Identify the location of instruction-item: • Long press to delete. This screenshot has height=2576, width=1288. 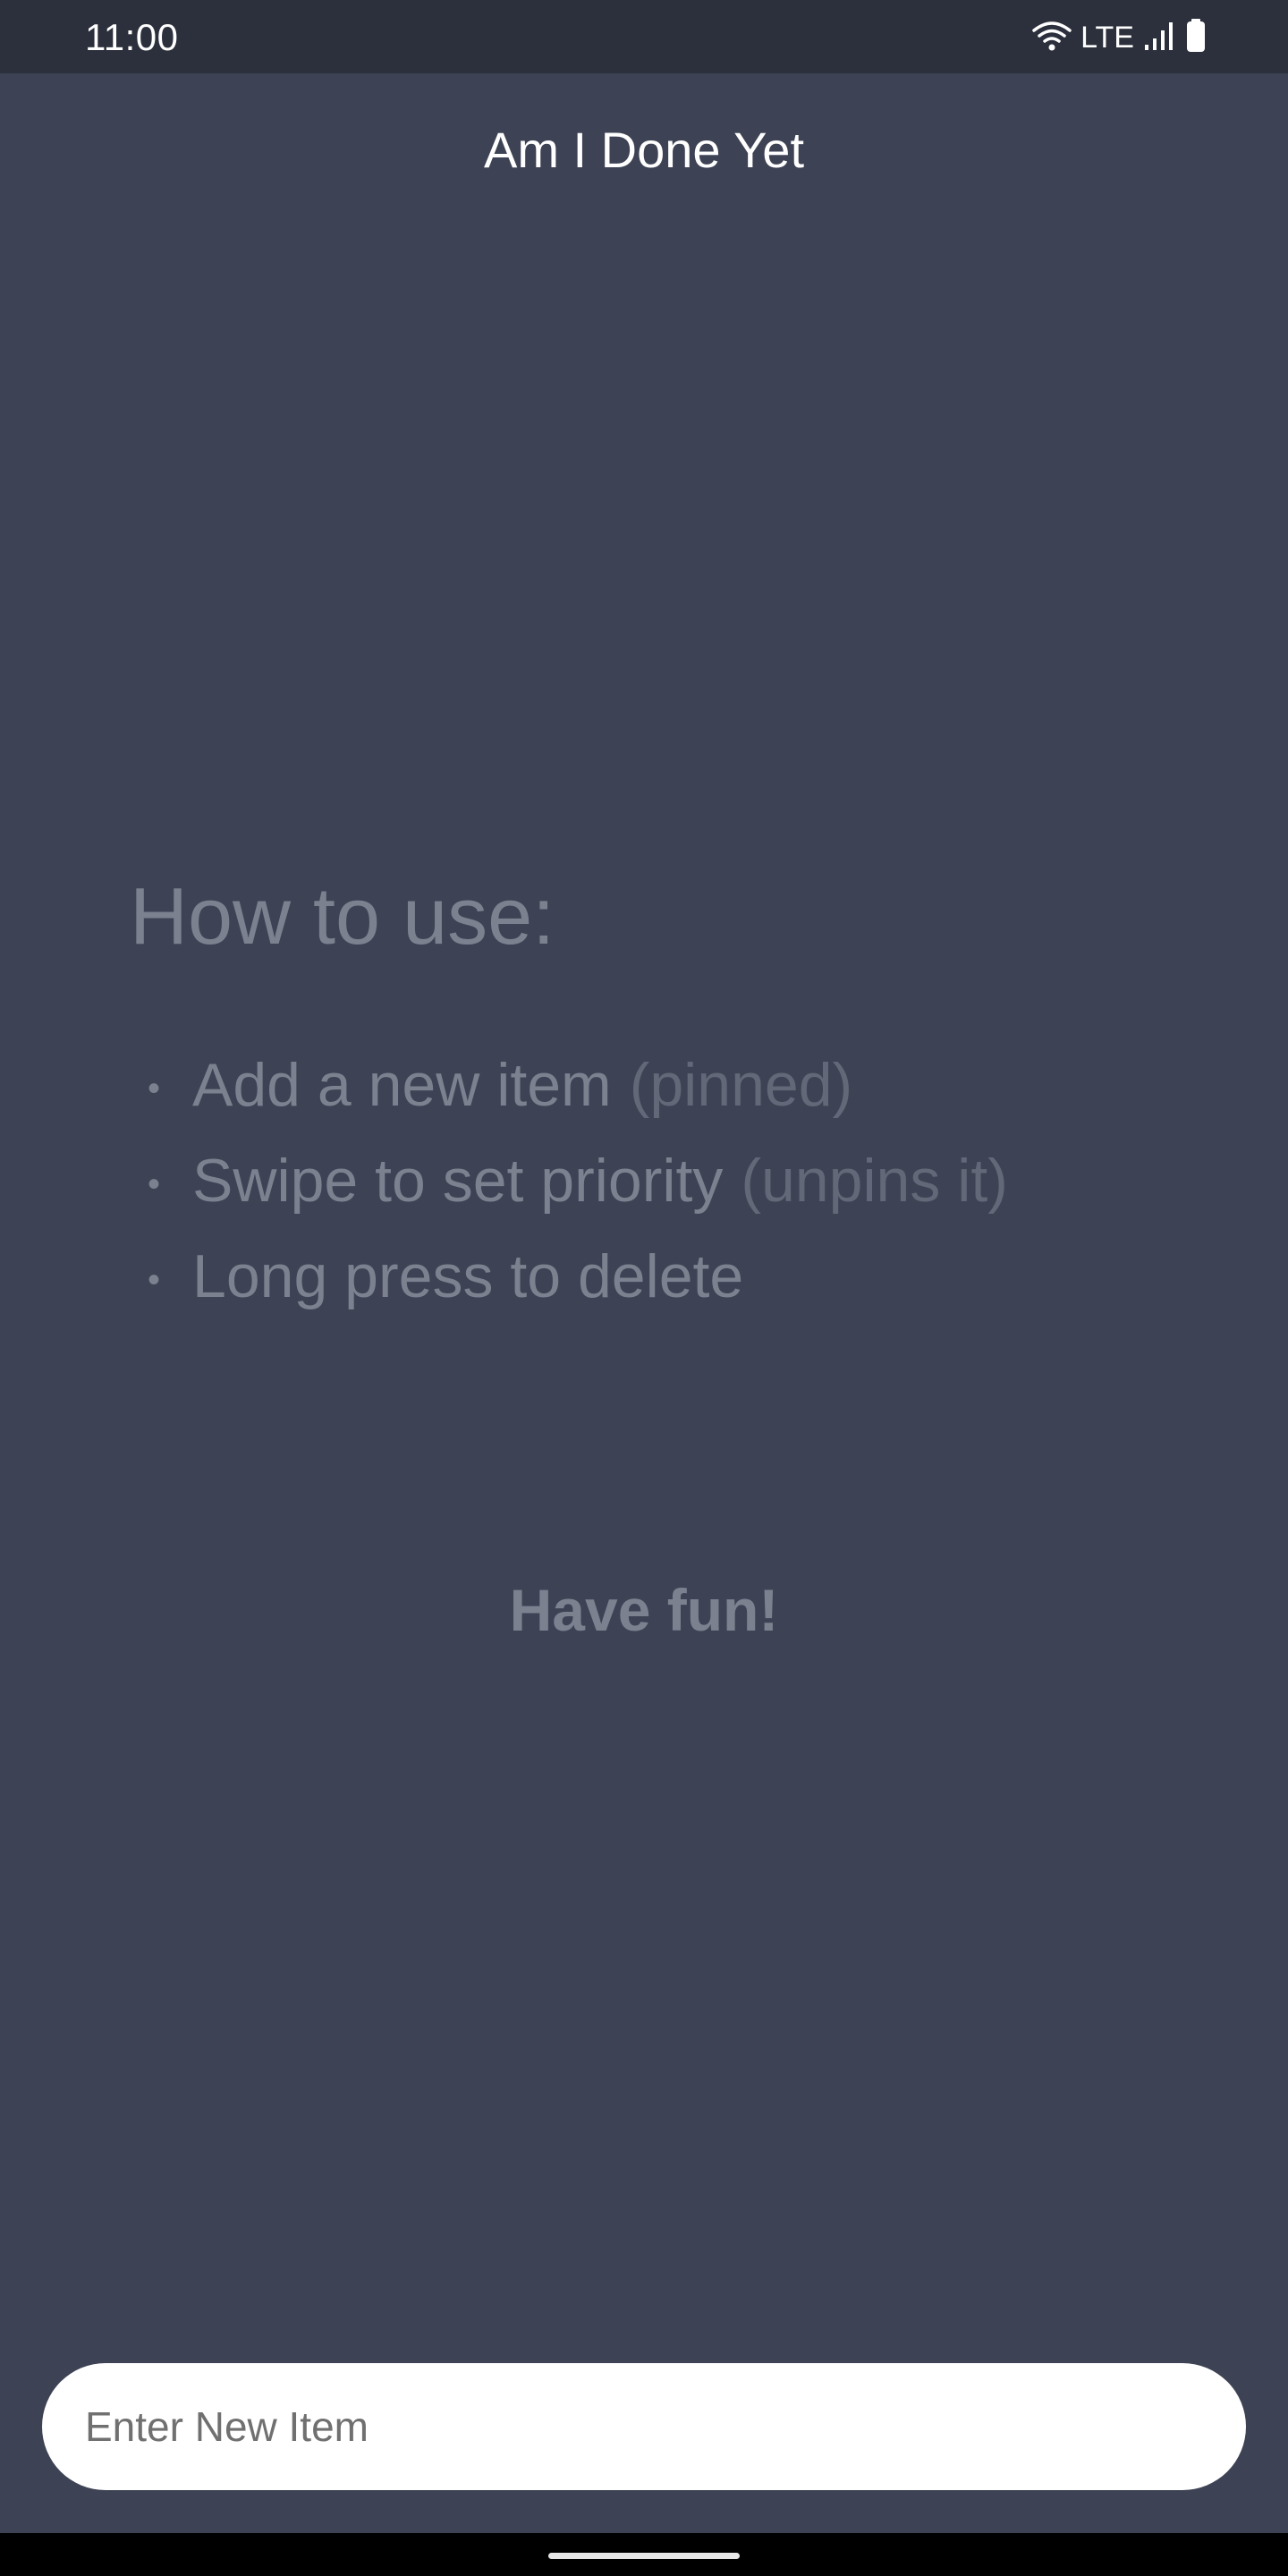
(578, 1277).